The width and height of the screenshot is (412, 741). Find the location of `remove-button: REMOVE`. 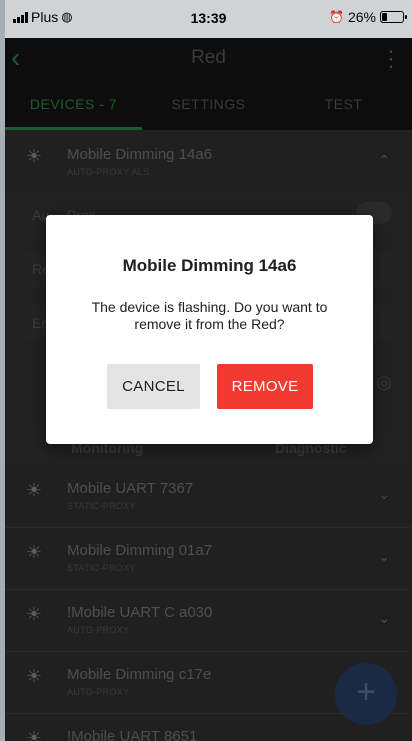

remove-button: REMOVE is located at coordinates (265, 386).